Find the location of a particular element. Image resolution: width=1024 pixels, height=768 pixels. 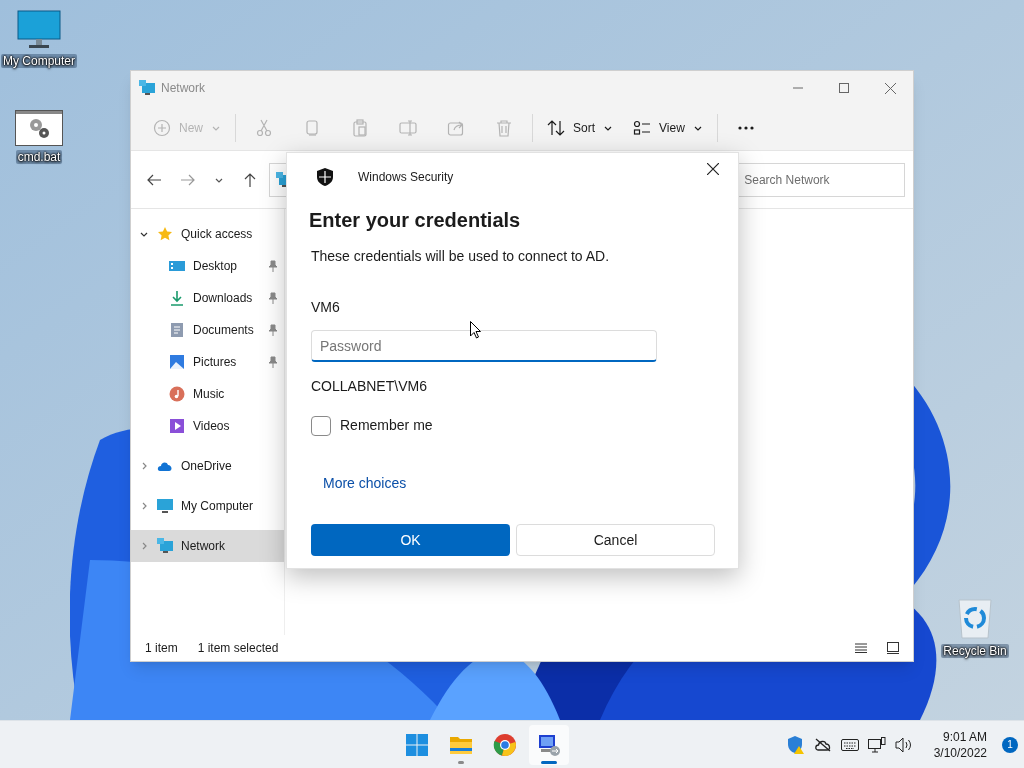

remember-label: Remember me is located at coordinates (386, 425).